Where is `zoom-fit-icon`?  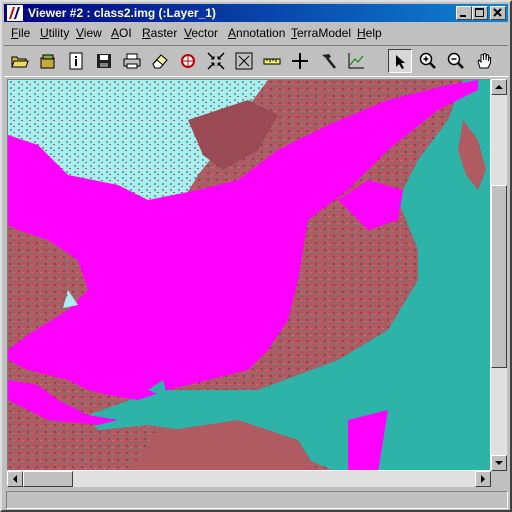 zoom-fit-icon is located at coordinates (216, 61).